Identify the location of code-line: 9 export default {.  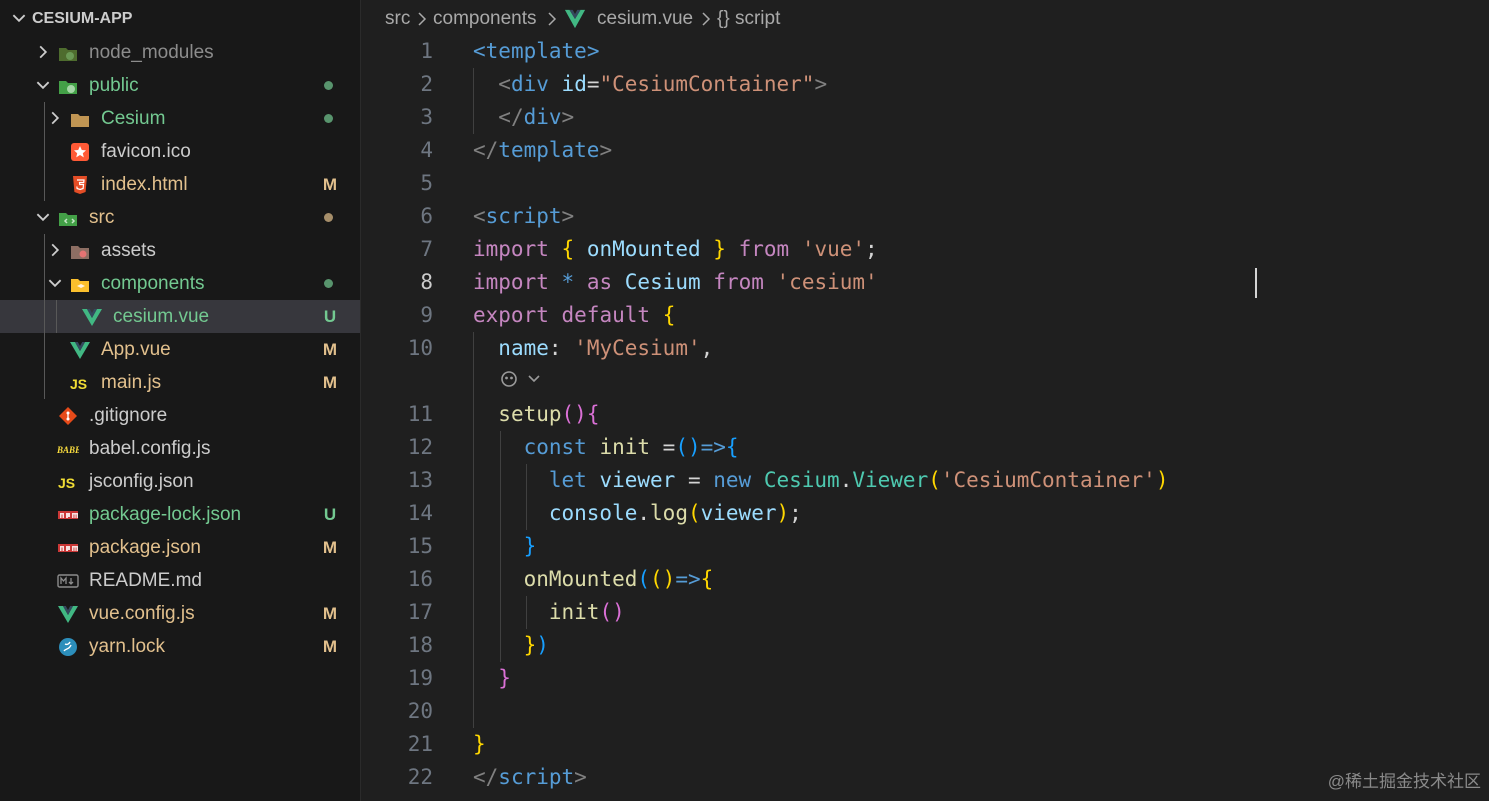
(925, 315).